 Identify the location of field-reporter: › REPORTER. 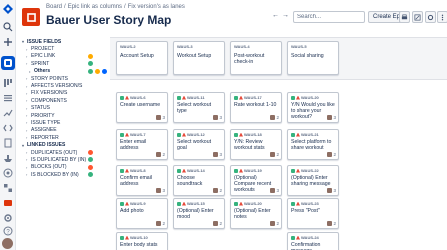
(64, 137).